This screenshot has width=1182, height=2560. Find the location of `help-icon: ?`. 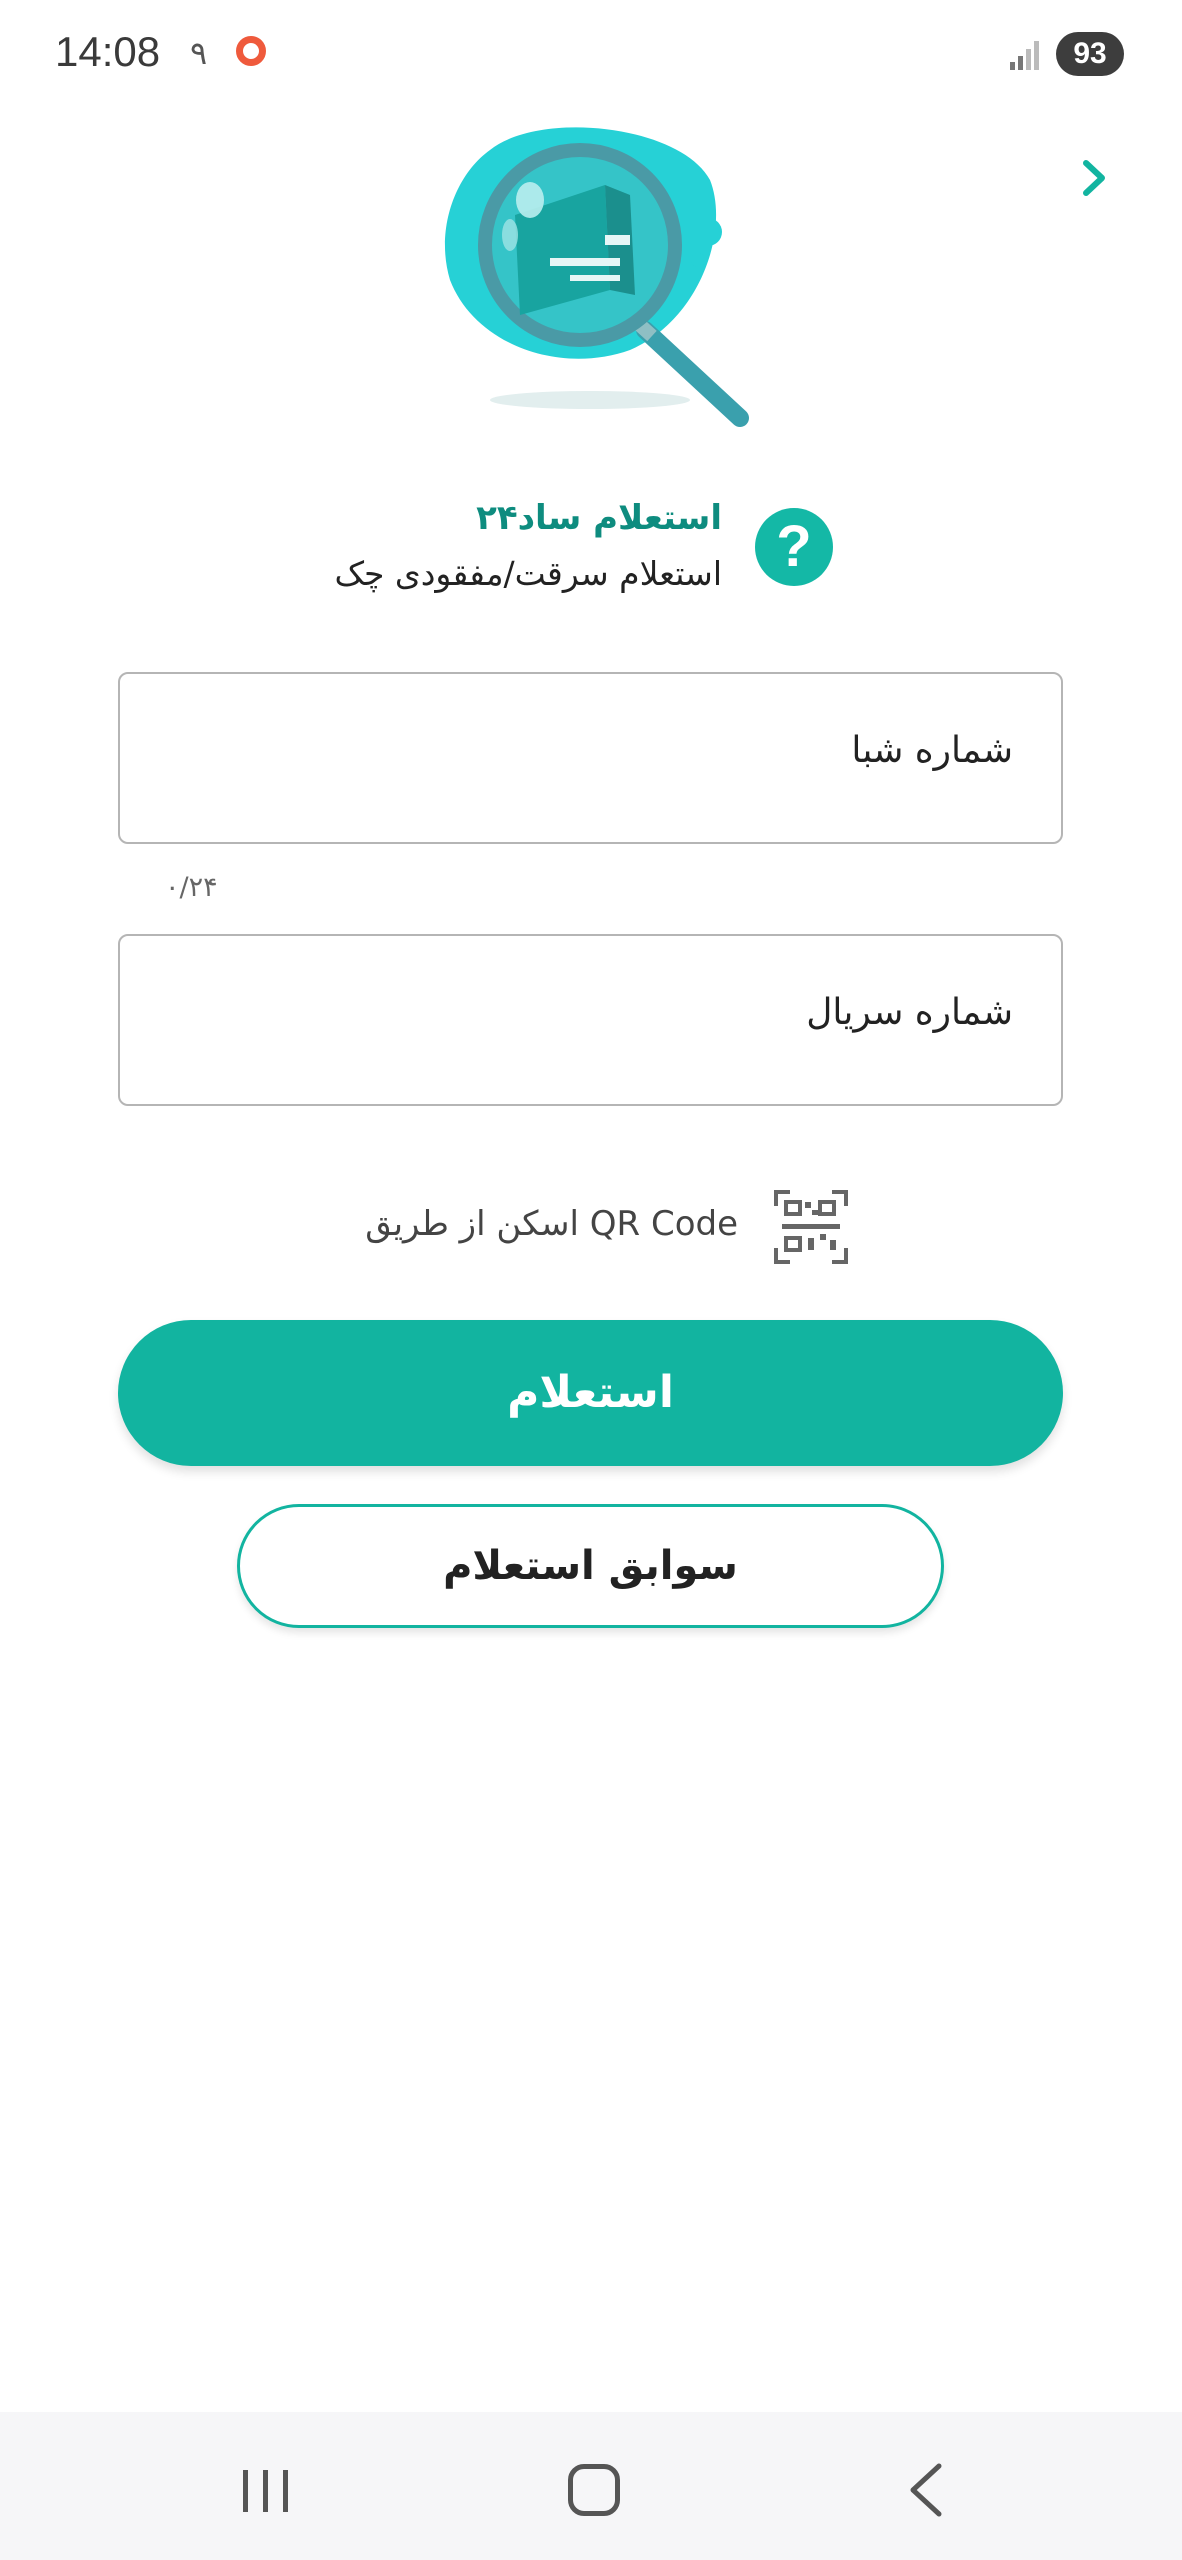

help-icon: ? is located at coordinates (794, 547).